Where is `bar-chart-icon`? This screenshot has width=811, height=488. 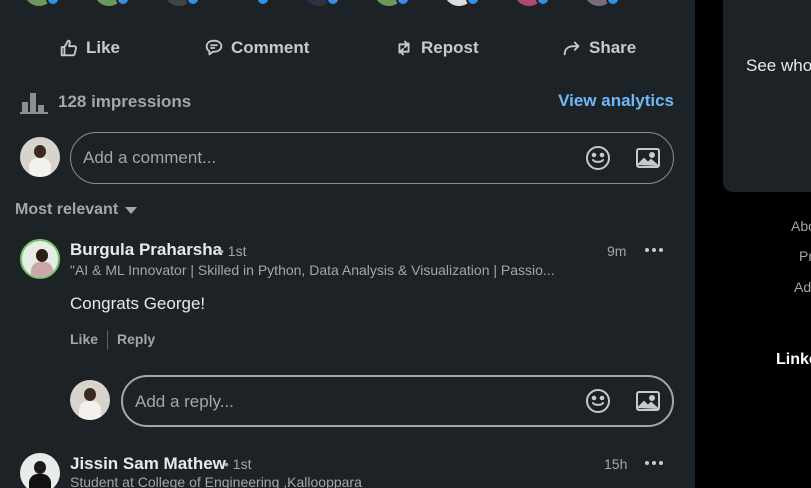 bar-chart-icon is located at coordinates (34, 103).